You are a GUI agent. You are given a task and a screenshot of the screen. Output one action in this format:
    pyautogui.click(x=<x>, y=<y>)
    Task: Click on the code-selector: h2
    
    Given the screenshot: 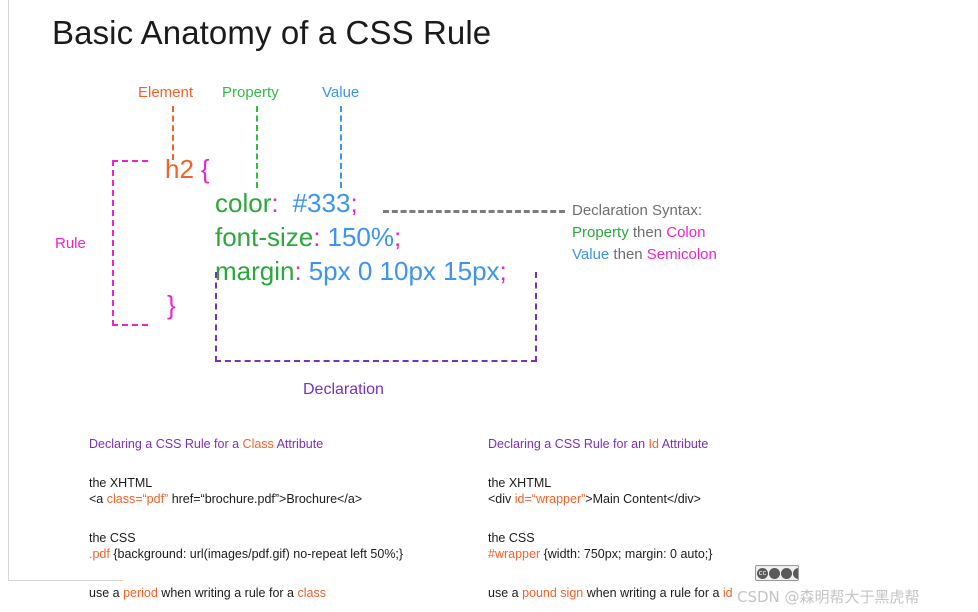 What is the action you would take?
    pyautogui.click(x=179, y=169)
    